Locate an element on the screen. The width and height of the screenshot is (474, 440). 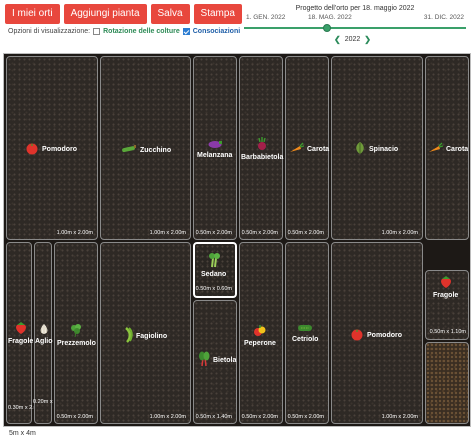
garden-bed-selected: Sedano 0.50m x 0.60m is located at coordinates (215, 270).